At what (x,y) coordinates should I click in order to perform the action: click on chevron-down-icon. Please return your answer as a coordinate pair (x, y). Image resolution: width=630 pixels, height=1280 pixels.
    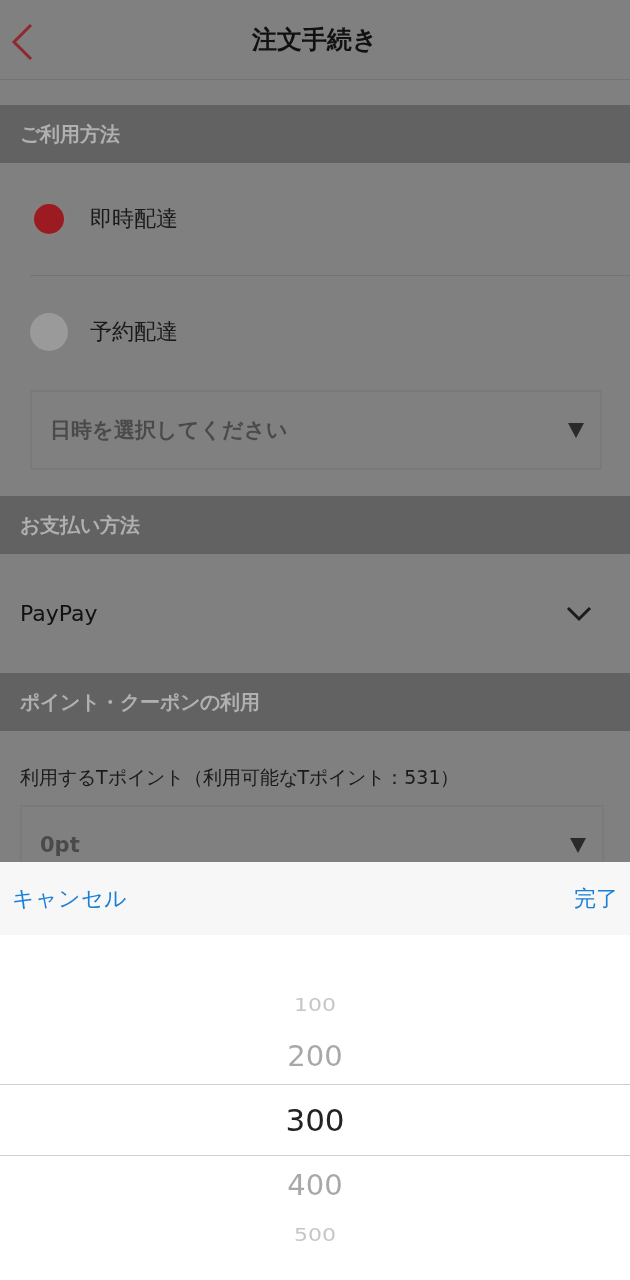
    Looking at the image, I should click on (579, 613).